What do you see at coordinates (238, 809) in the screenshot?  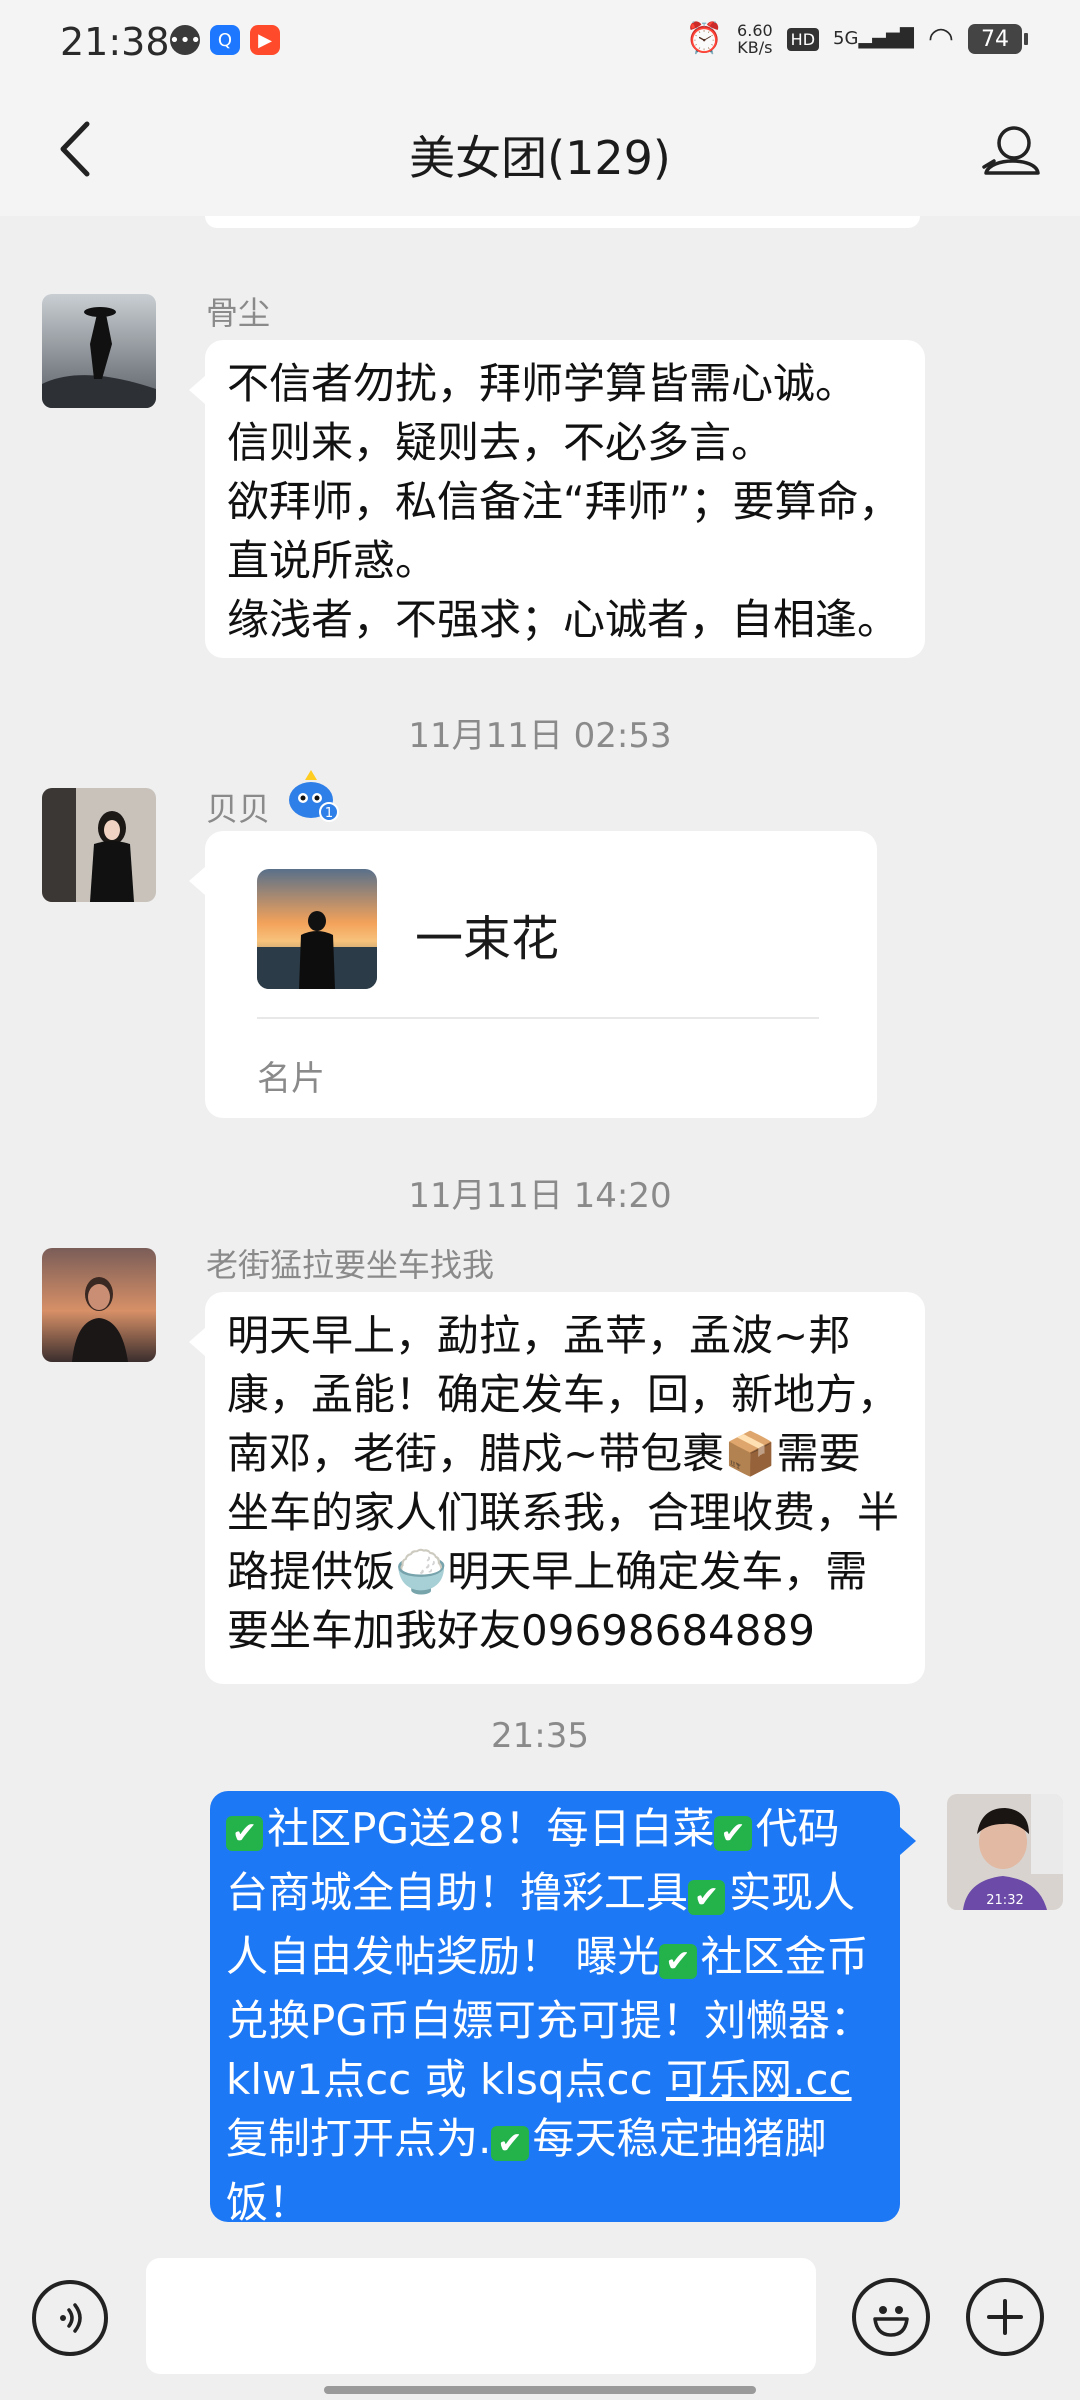 I see `sender-name: 贝贝` at bounding box center [238, 809].